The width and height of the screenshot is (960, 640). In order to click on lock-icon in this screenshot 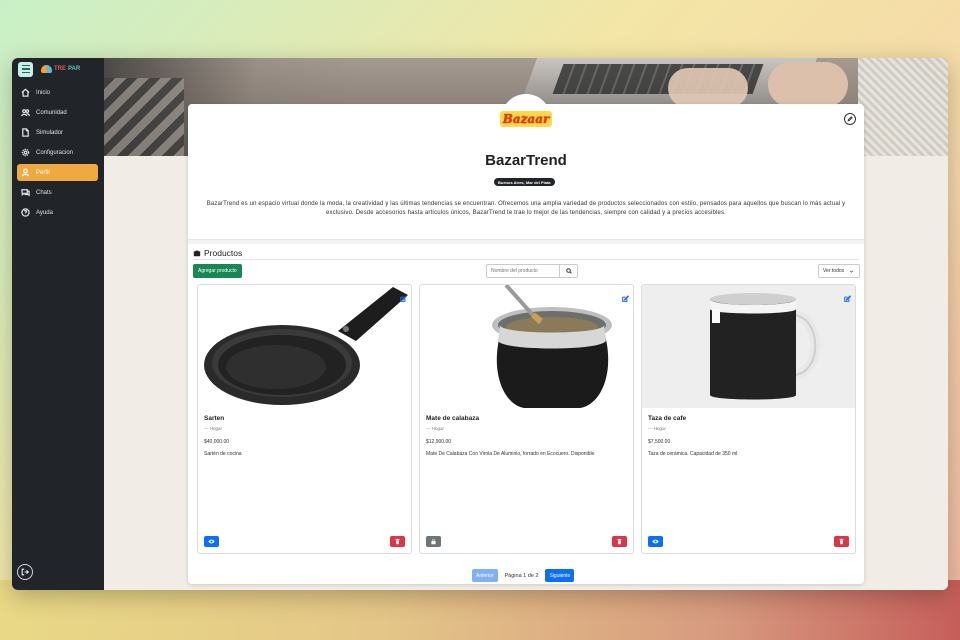, I will do `click(433, 541)`.